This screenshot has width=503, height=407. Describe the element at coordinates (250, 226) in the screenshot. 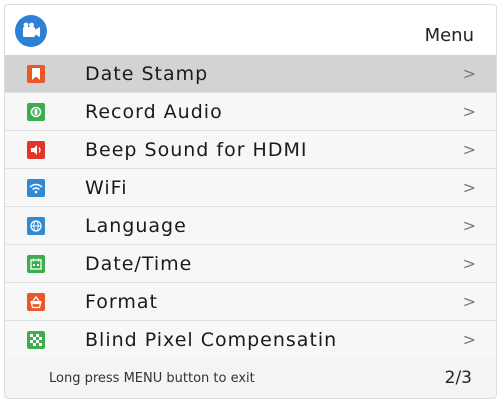

I see `menu-item-language: Language >` at that location.